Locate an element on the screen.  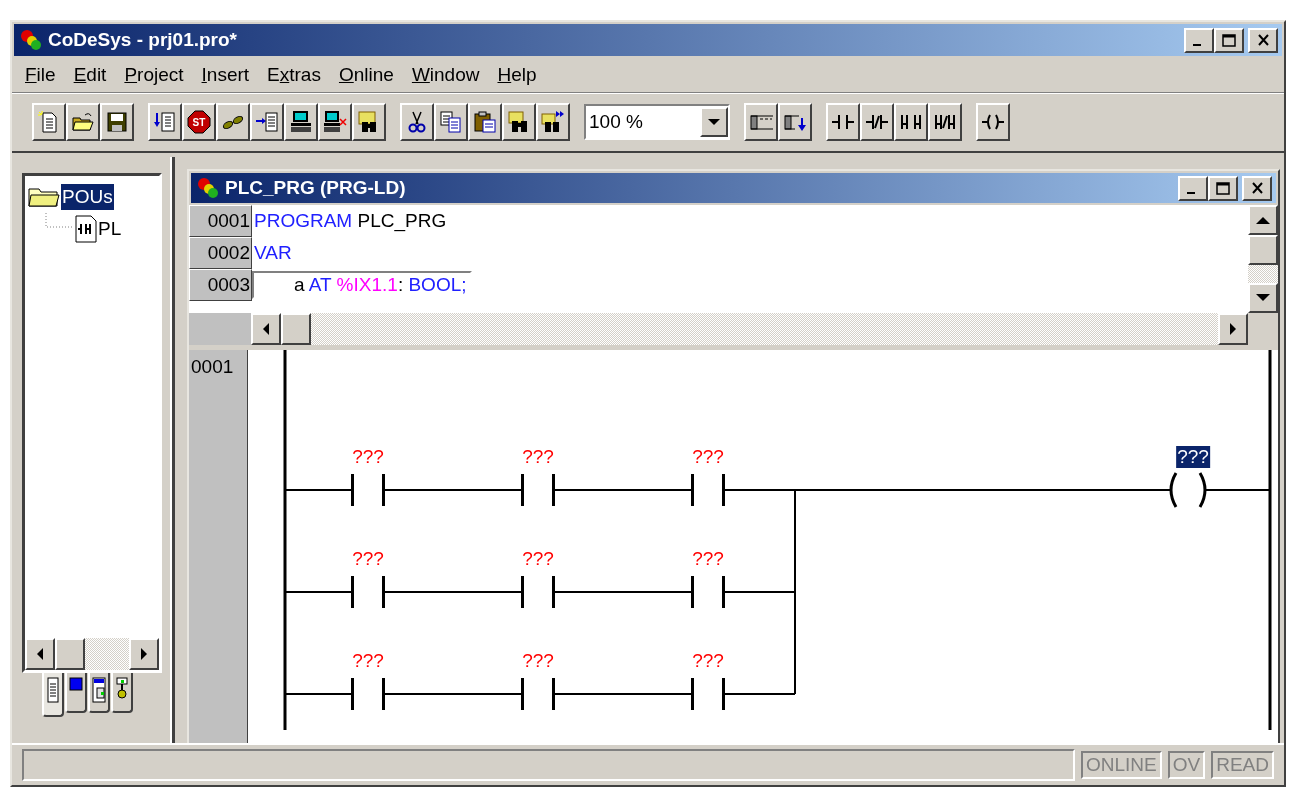
menu-item: Project is located at coordinates (154, 75).